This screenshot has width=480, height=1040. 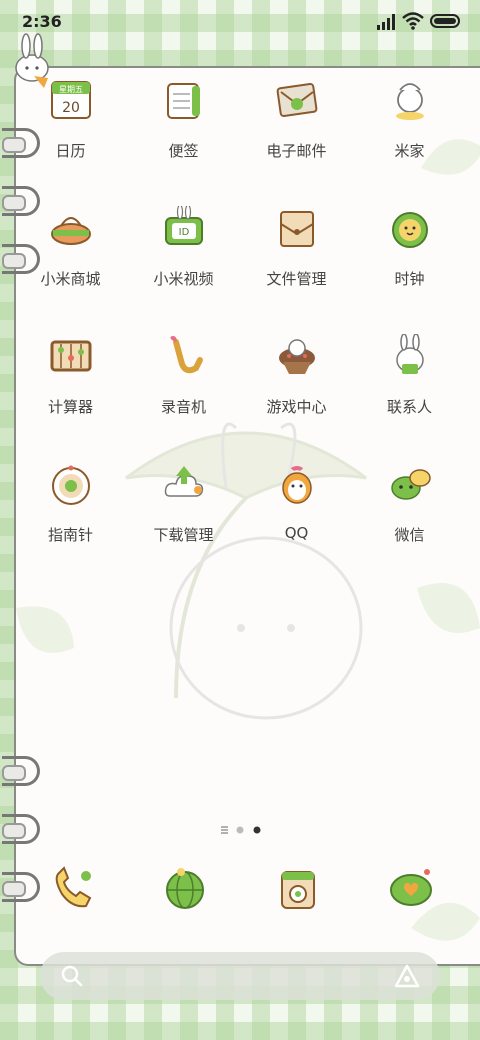 What do you see at coordinates (183, 279) in the screenshot?
I see `app-label: 小米视频` at bounding box center [183, 279].